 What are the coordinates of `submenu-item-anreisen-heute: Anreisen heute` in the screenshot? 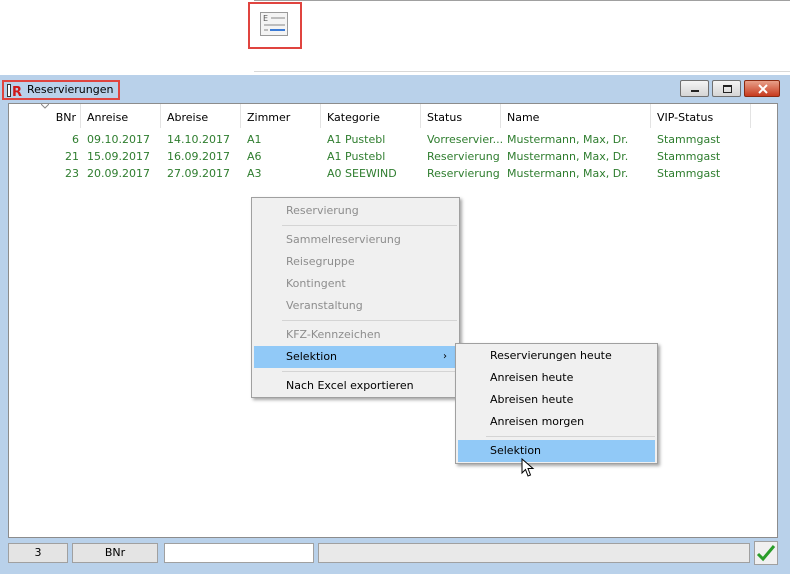 It's located at (556, 378).